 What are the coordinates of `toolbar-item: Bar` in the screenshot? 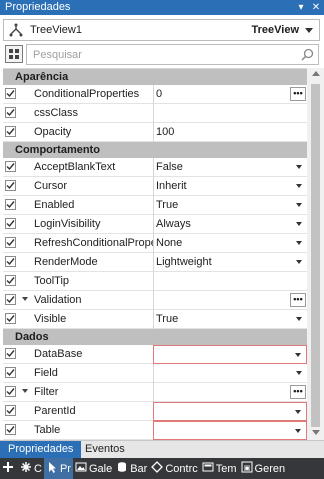 It's located at (131, 468).